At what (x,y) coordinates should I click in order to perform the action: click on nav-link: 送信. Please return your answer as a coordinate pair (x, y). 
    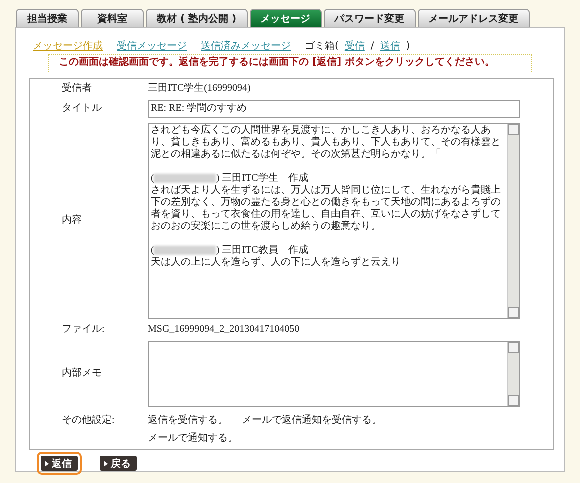
    Looking at the image, I should click on (390, 46).